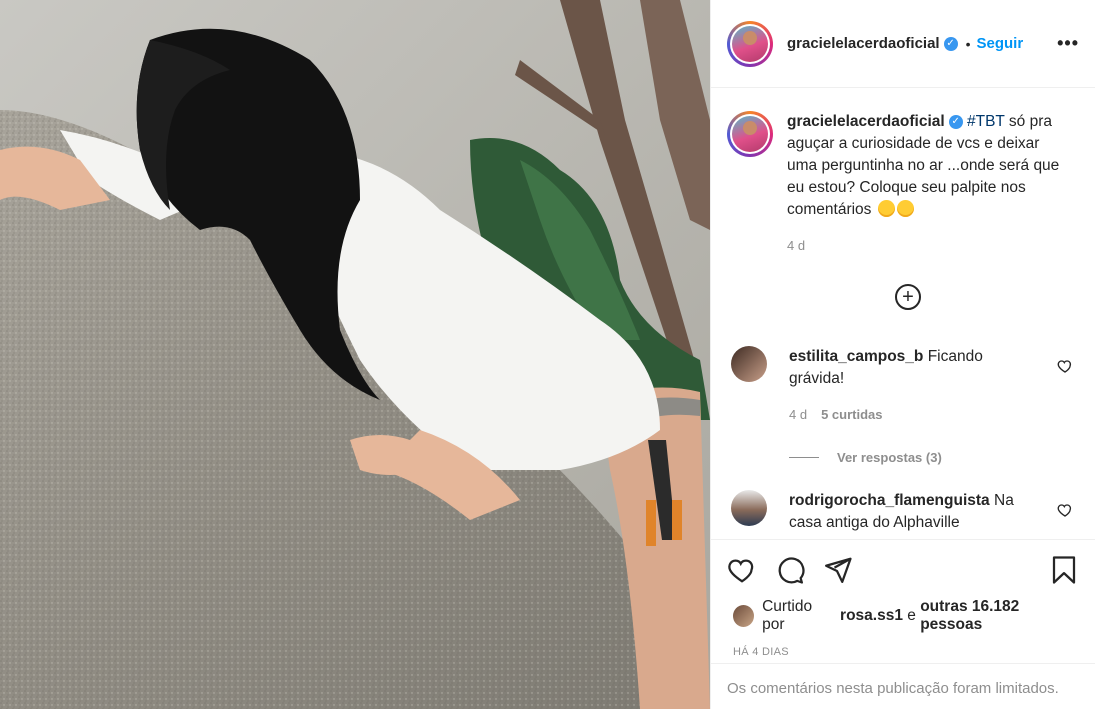 The width and height of the screenshot is (1096, 709). What do you see at coordinates (1000, 43) in the screenshot?
I see `follow-button: Seguir` at bounding box center [1000, 43].